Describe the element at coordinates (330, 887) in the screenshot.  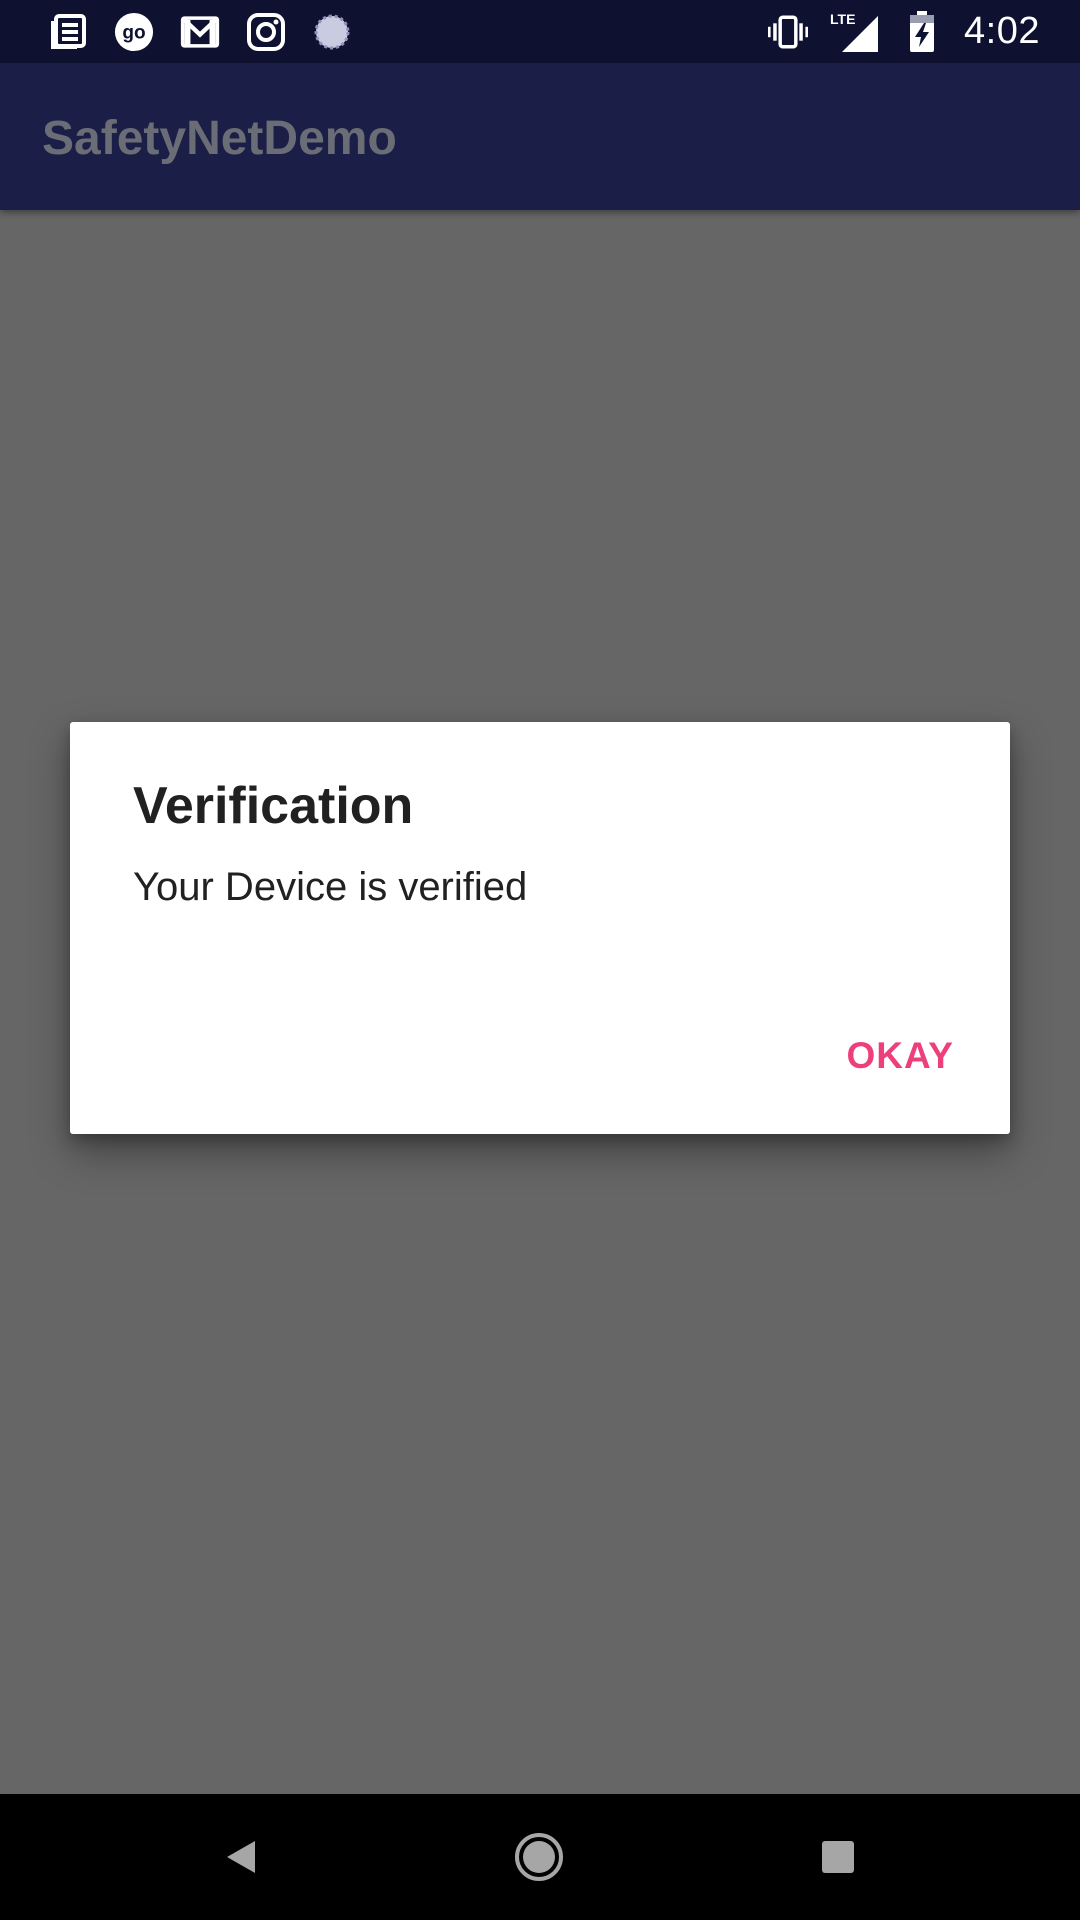
I see `dialog-message: Your Device is verified` at that location.